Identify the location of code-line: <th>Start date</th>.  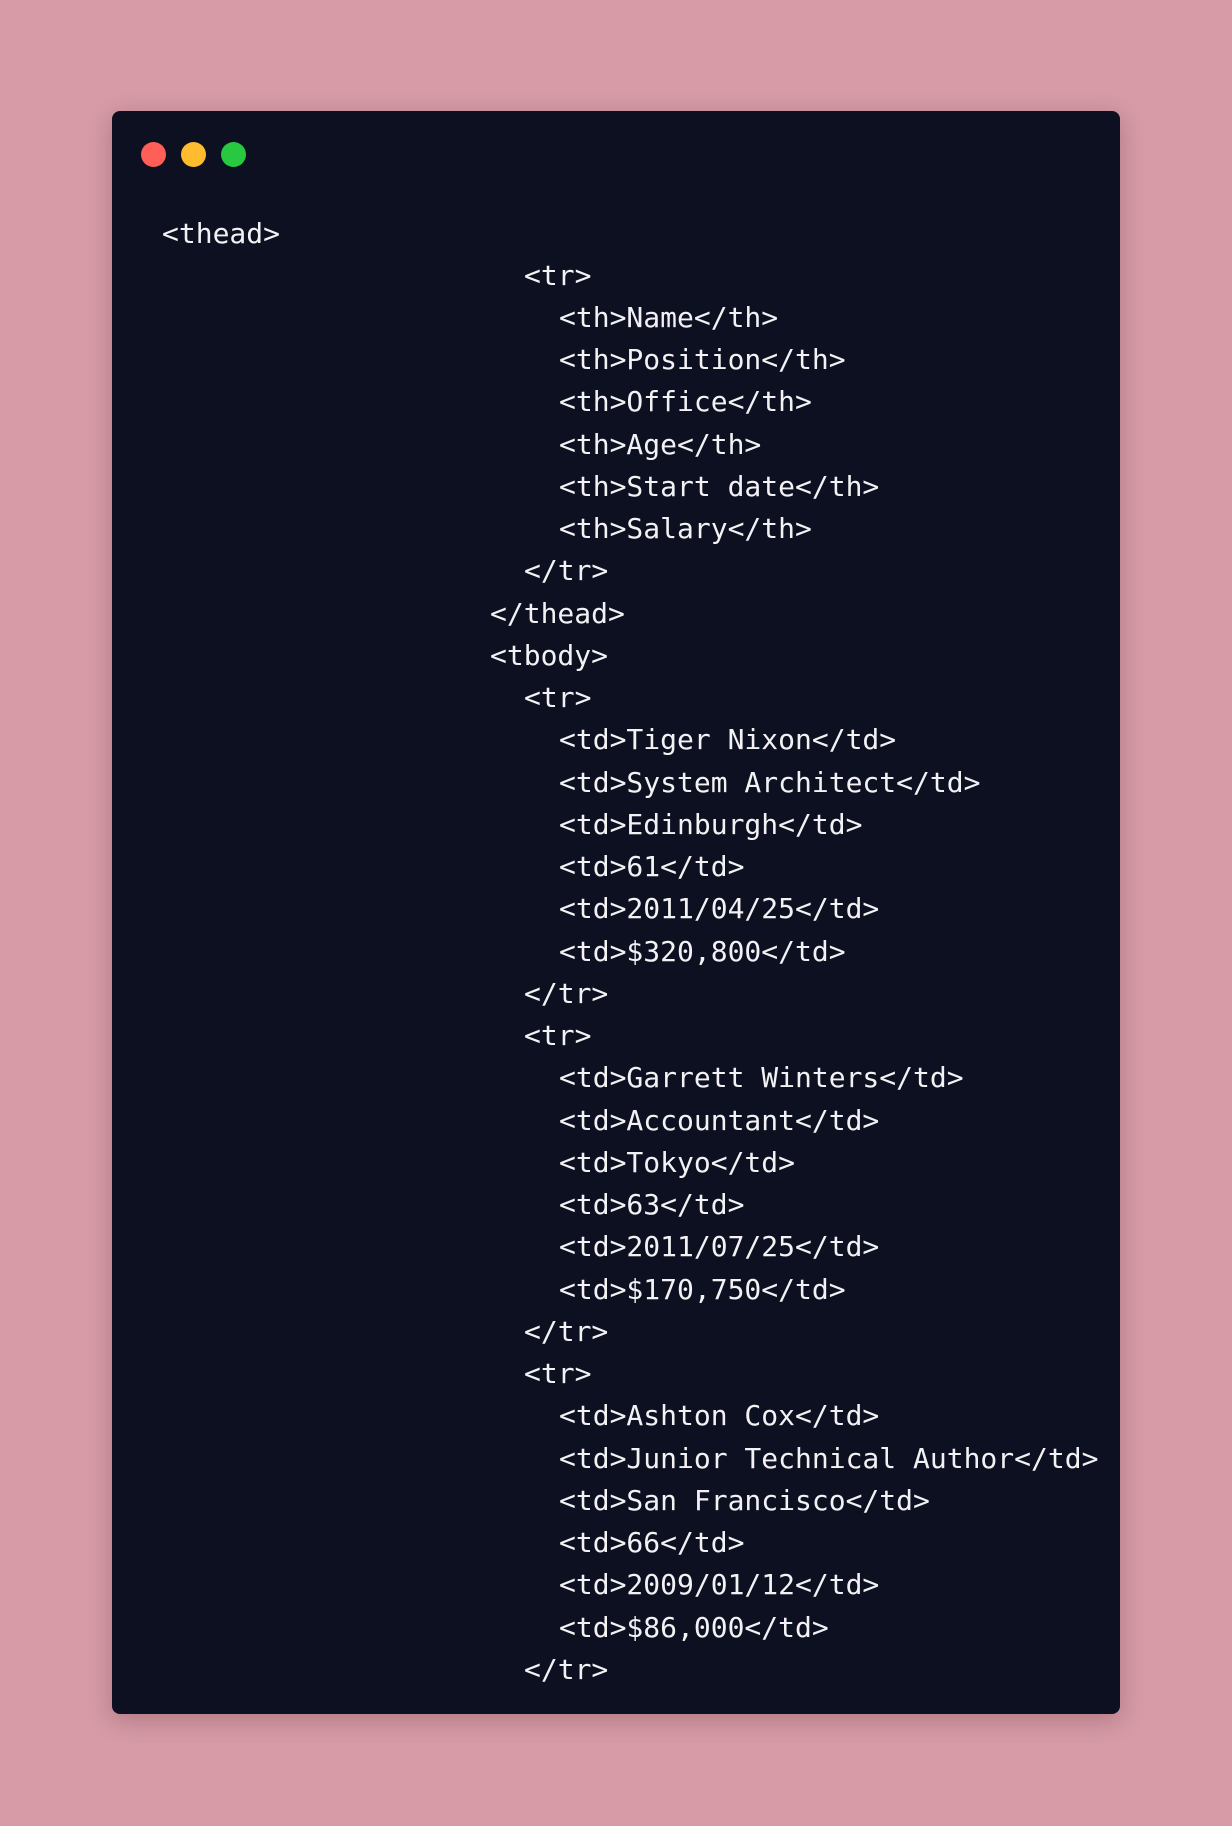
(719, 486).